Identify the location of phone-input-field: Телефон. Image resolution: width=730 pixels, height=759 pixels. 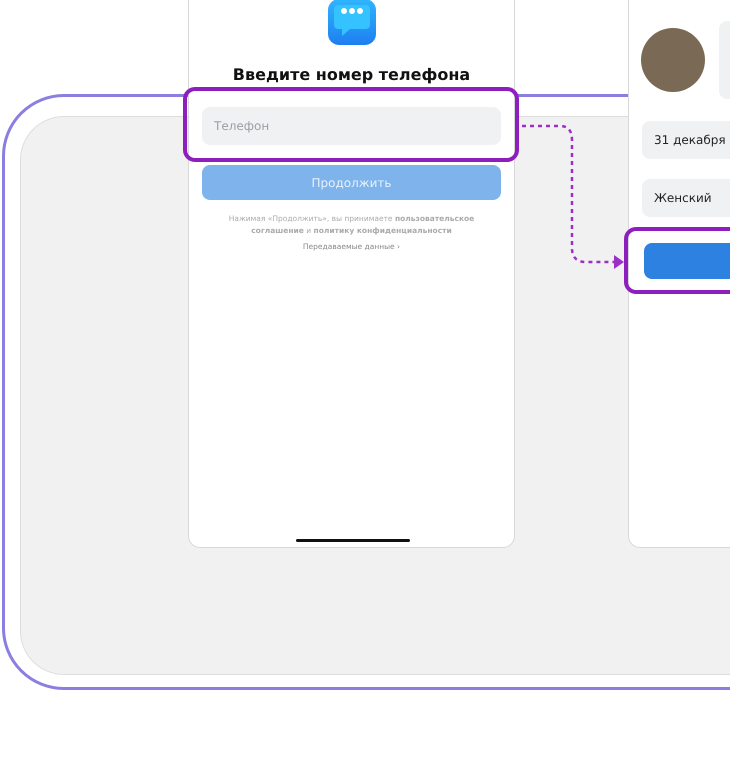
(351, 126).